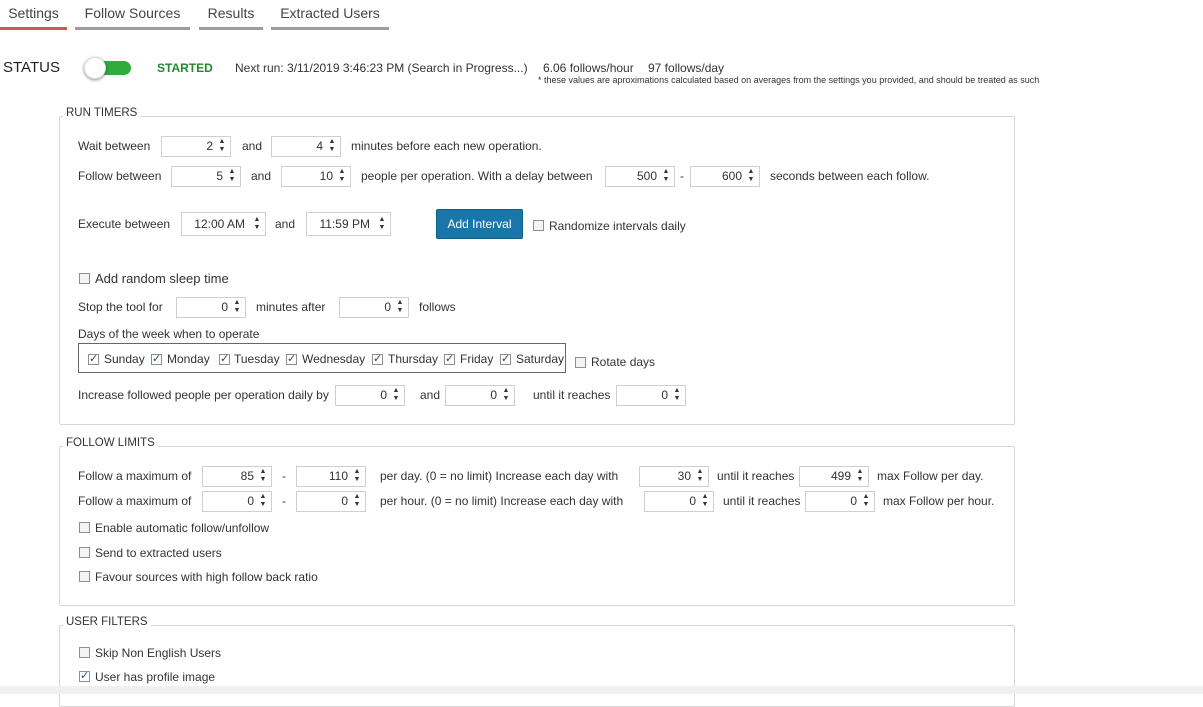  I want to click on auto-follow-checkbox, so click(84, 527).